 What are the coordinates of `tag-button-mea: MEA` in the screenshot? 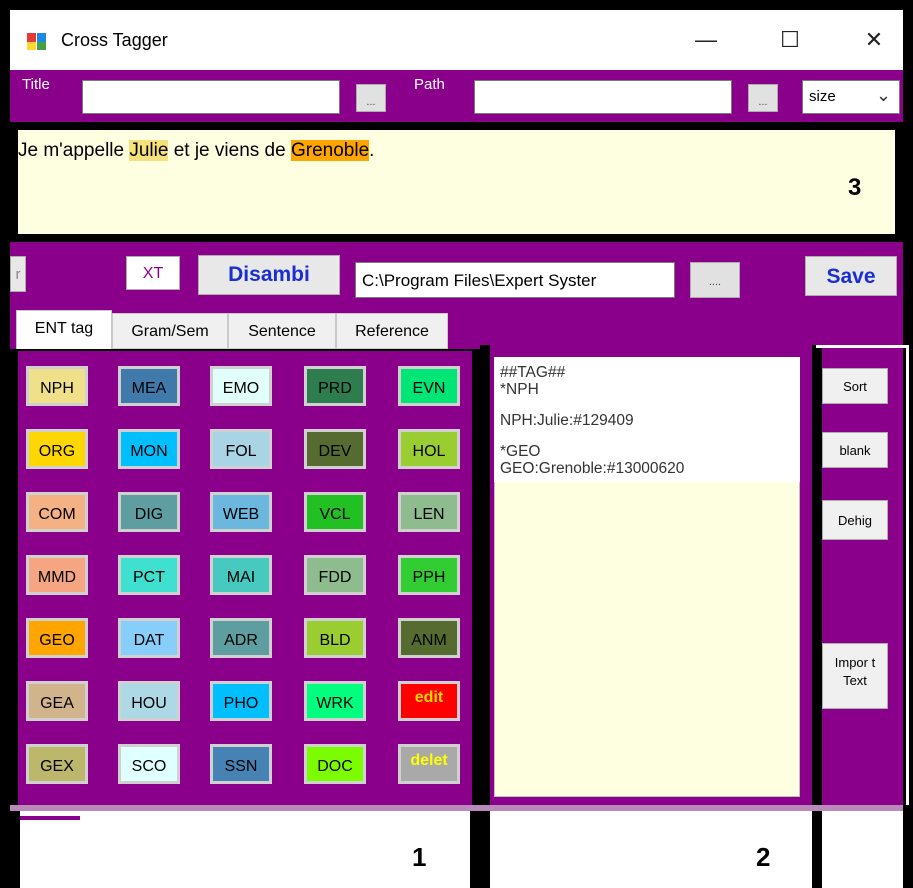 It's located at (149, 386).